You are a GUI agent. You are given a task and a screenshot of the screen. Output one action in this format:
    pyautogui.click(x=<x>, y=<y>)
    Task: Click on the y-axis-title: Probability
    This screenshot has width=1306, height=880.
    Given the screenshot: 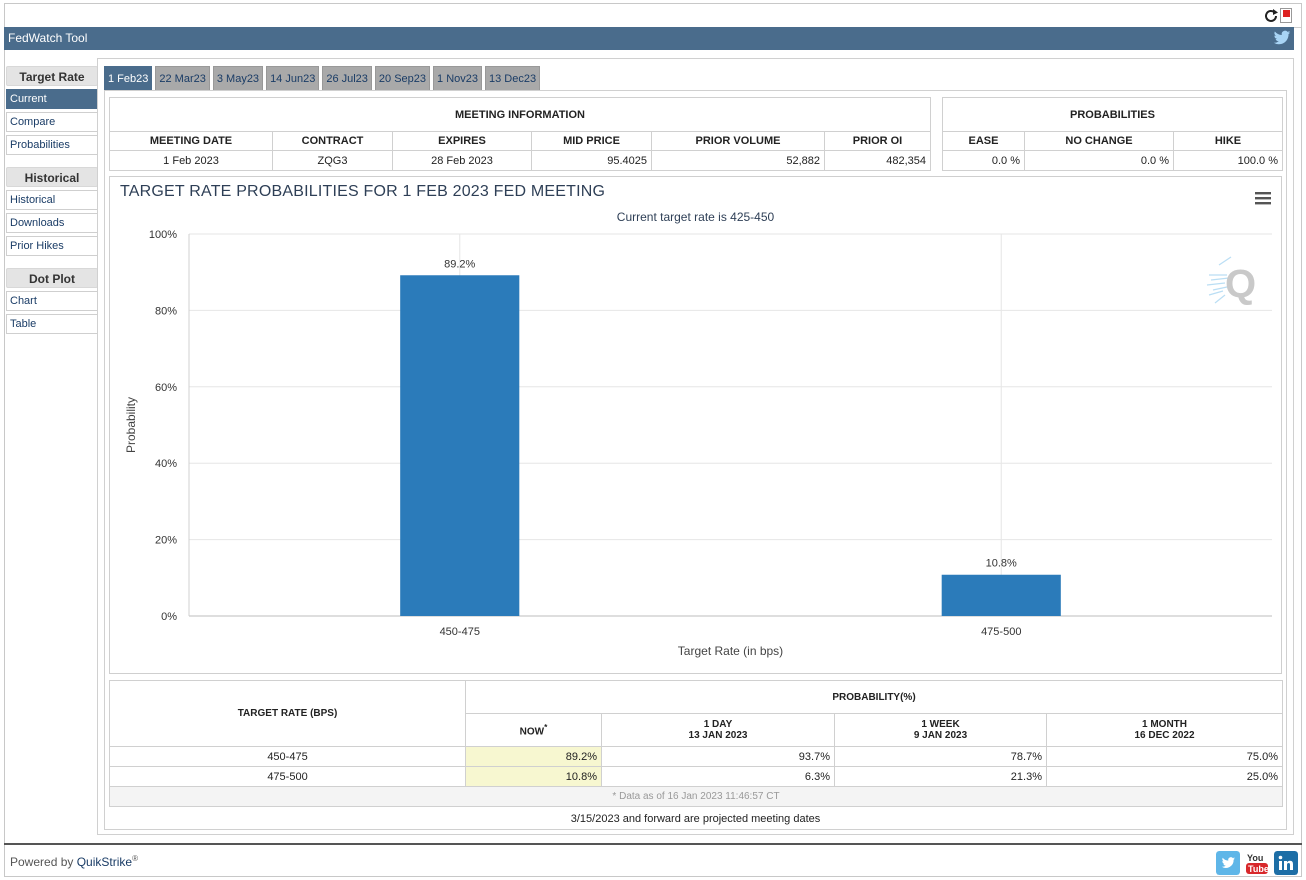 What is the action you would take?
    pyautogui.click(x=131, y=425)
    